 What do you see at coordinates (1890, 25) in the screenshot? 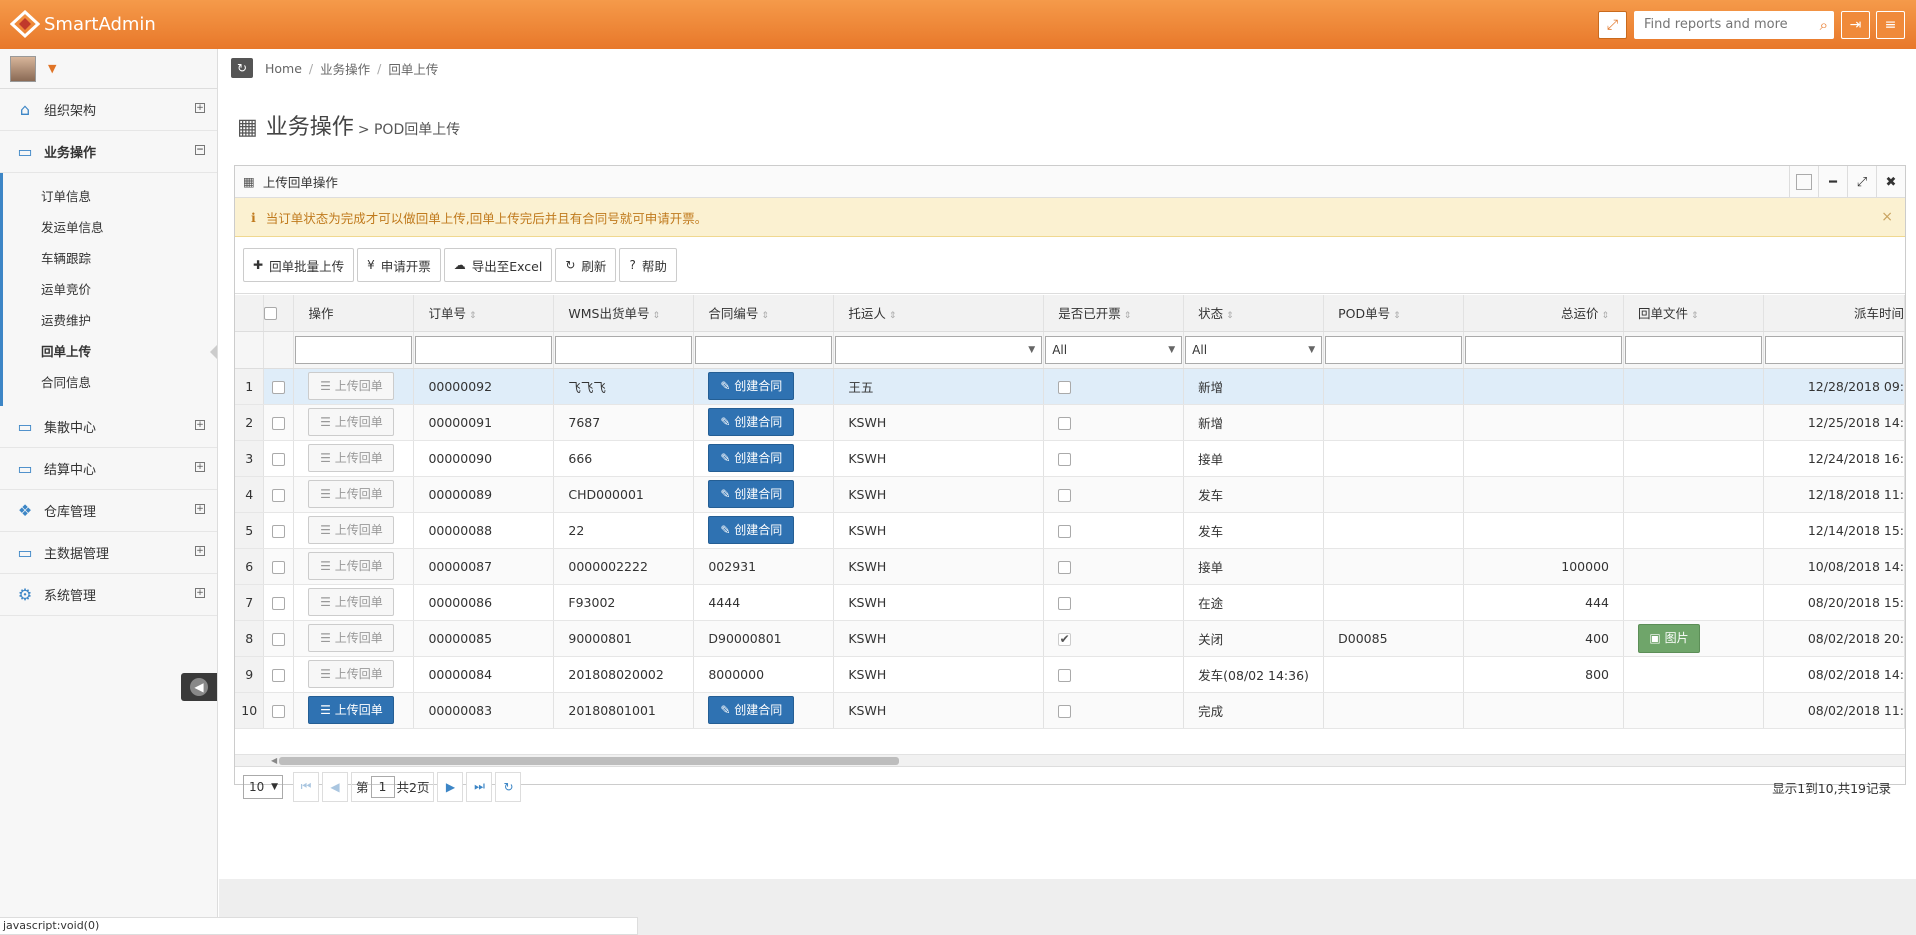
I see `menu-button: ≡` at bounding box center [1890, 25].